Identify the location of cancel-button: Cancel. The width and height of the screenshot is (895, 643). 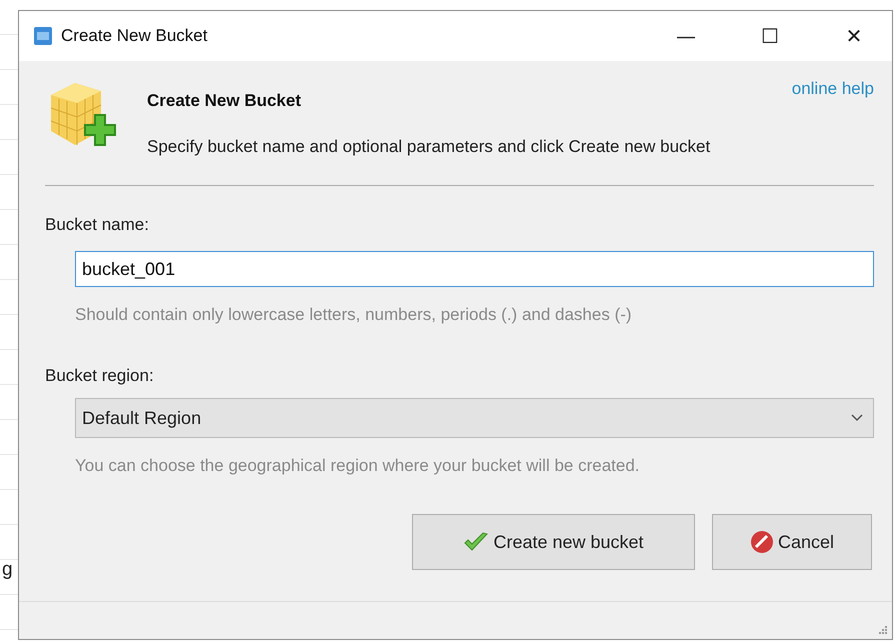
(792, 542).